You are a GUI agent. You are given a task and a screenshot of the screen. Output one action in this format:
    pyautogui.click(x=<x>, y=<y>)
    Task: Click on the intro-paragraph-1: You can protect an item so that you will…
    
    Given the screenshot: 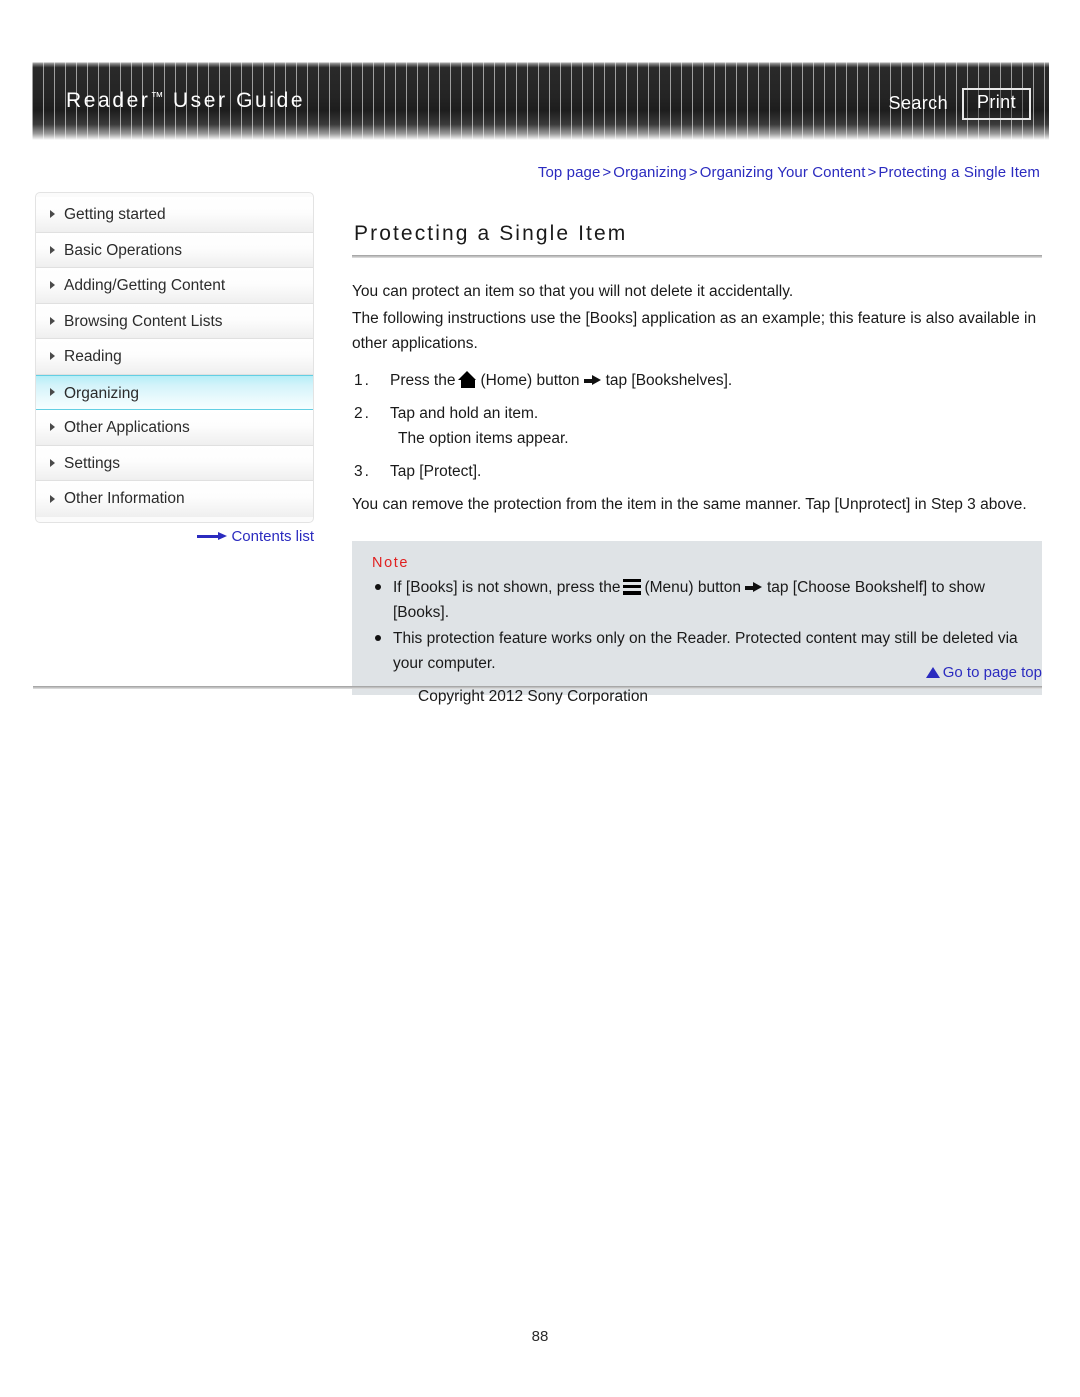 What is the action you would take?
    pyautogui.click(x=573, y=291)
    